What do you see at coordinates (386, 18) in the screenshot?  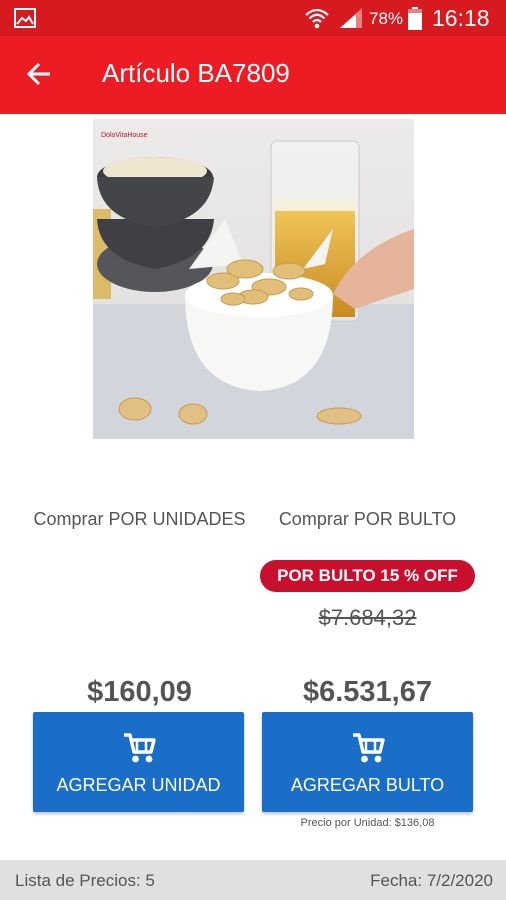 I see `battery-percent: 78%` at bounding box center [386, 18].